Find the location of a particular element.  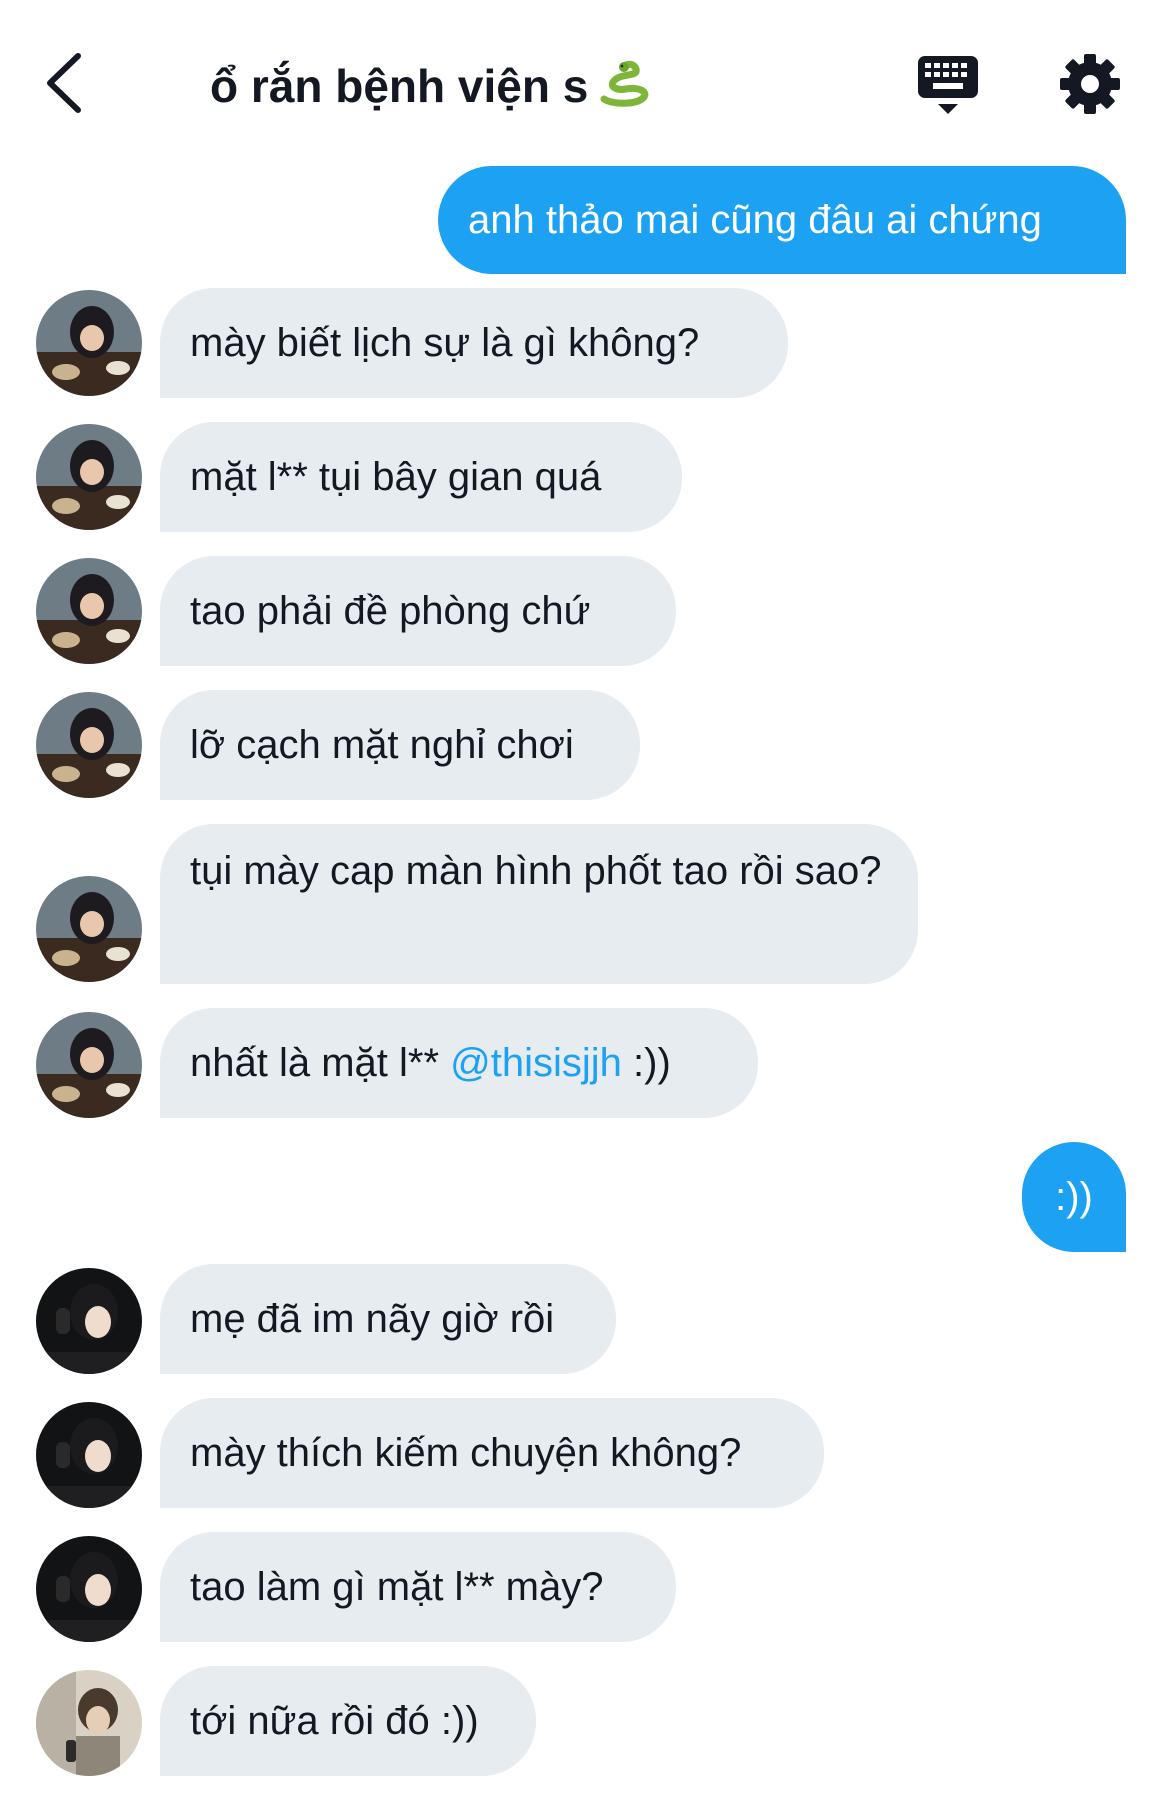

conversation-title-text: ổ rắn bệnh viện s is located at coordinates (399, 86).